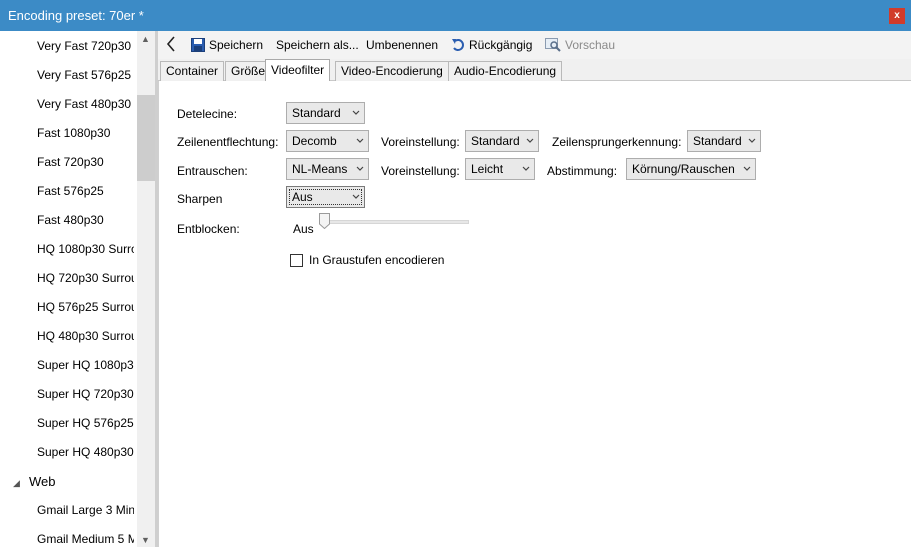  I want to click on preset-list-item: Gmail Large 3 Minutes, so click(85, 510).